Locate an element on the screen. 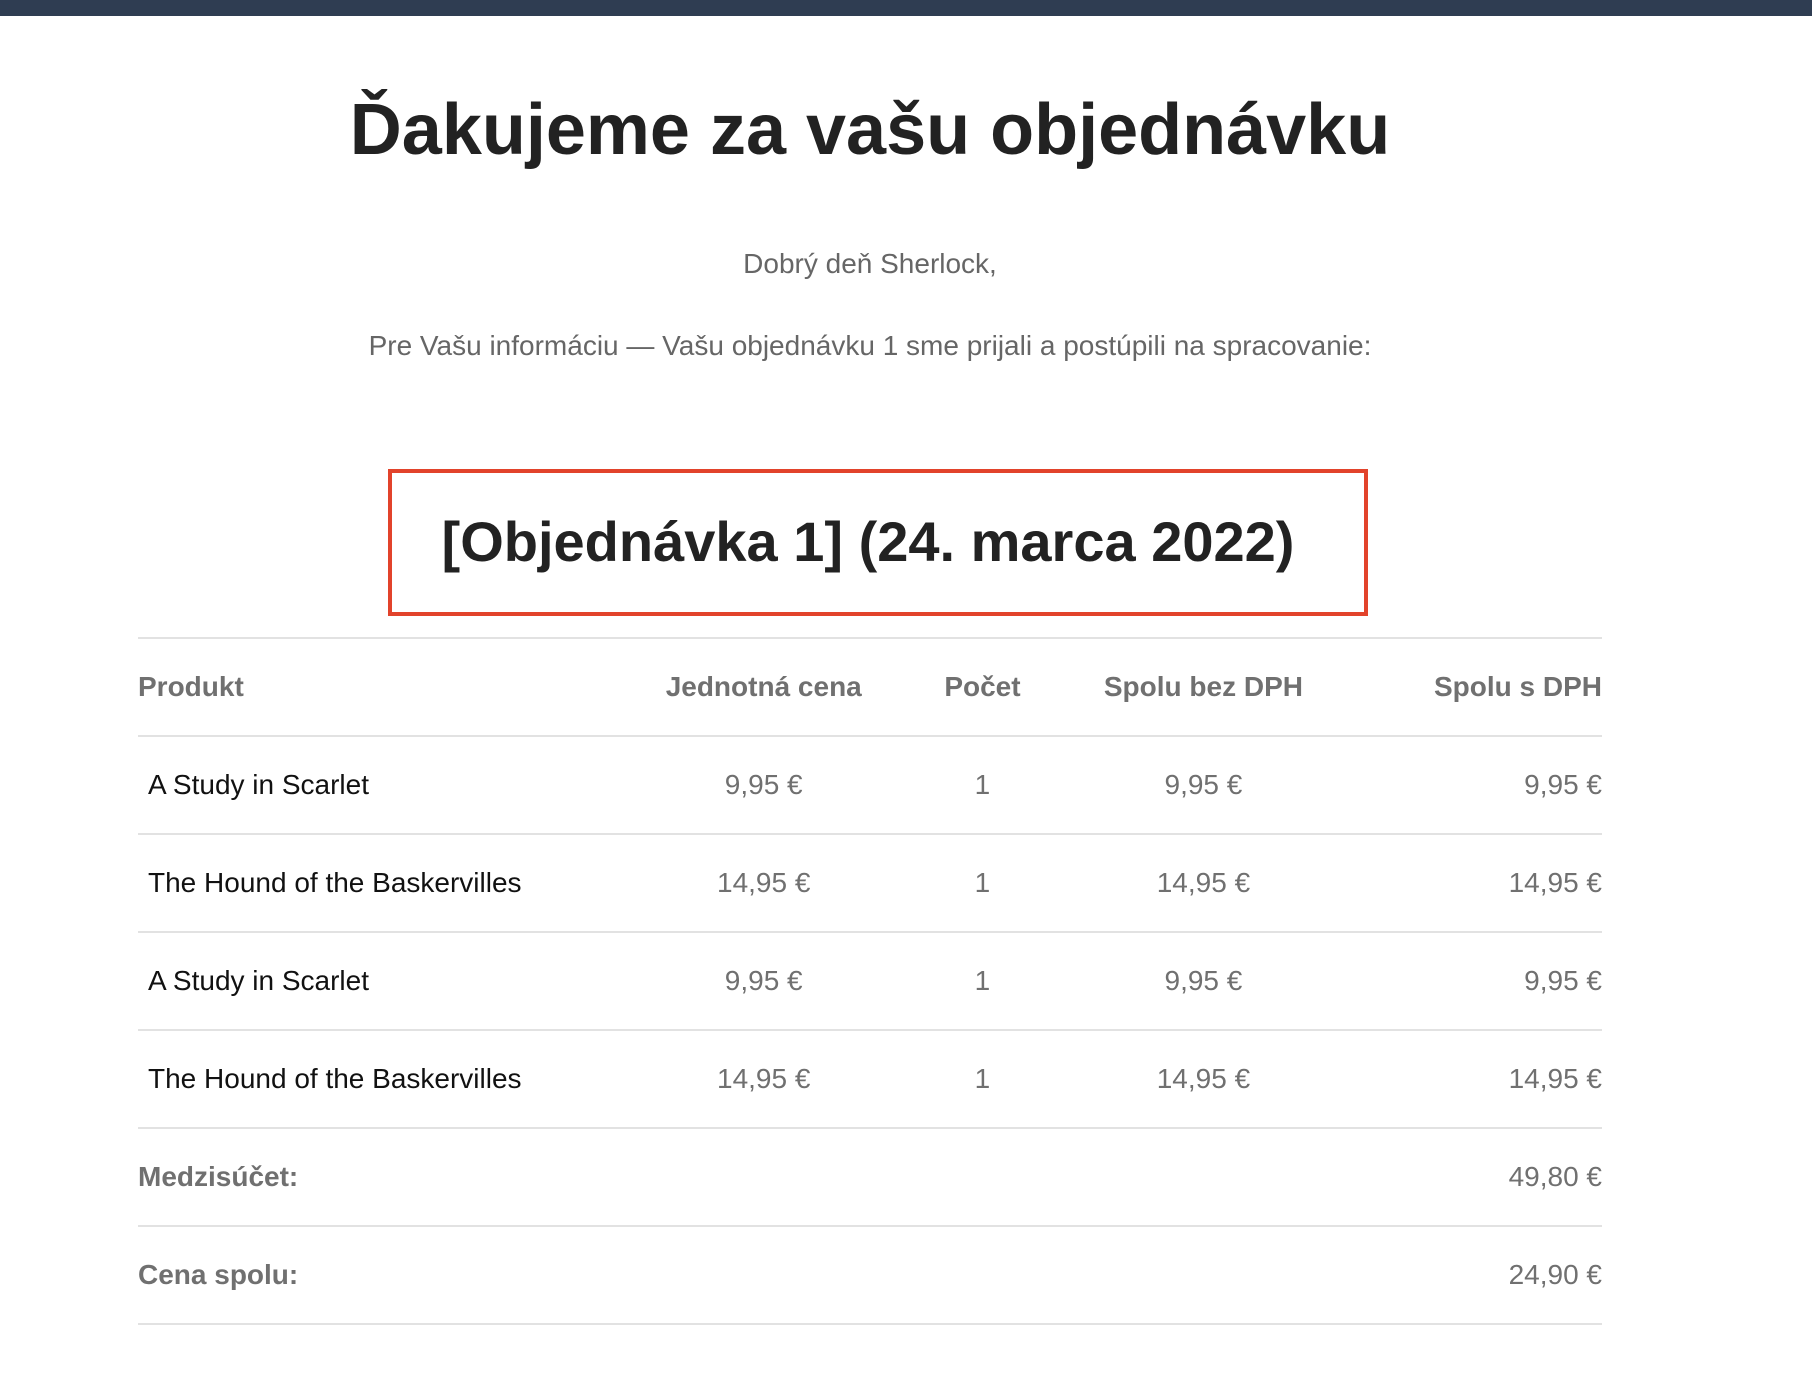  header-product: Produkt is located at coordinates (391, 687).